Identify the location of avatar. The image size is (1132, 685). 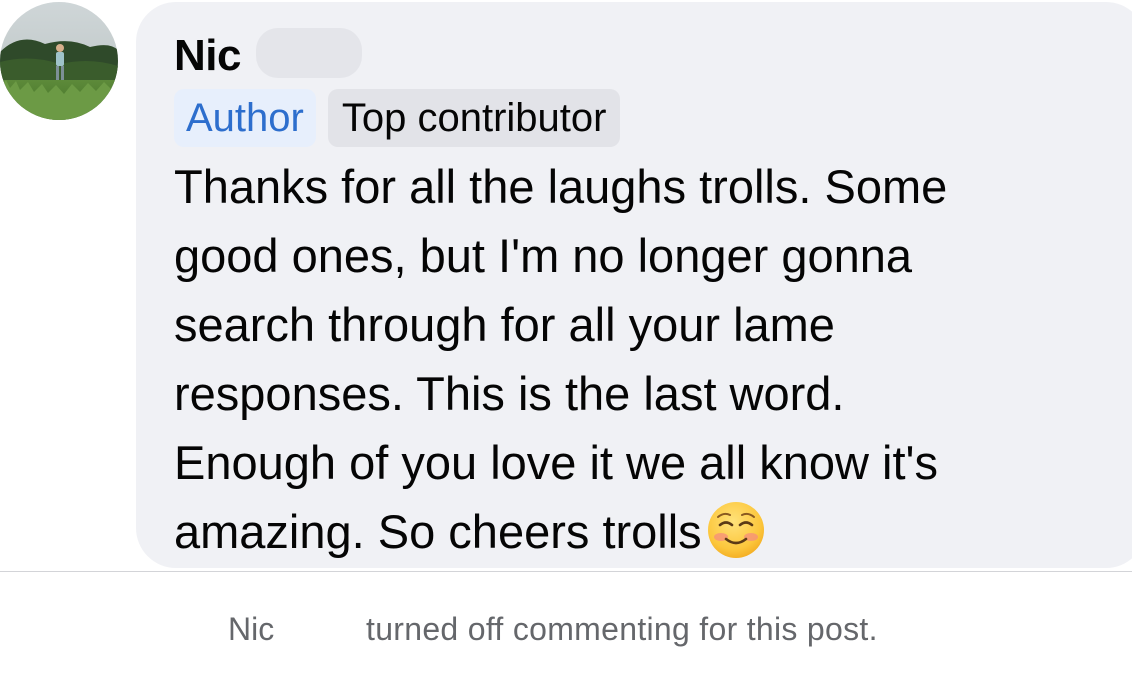
(59, 61).